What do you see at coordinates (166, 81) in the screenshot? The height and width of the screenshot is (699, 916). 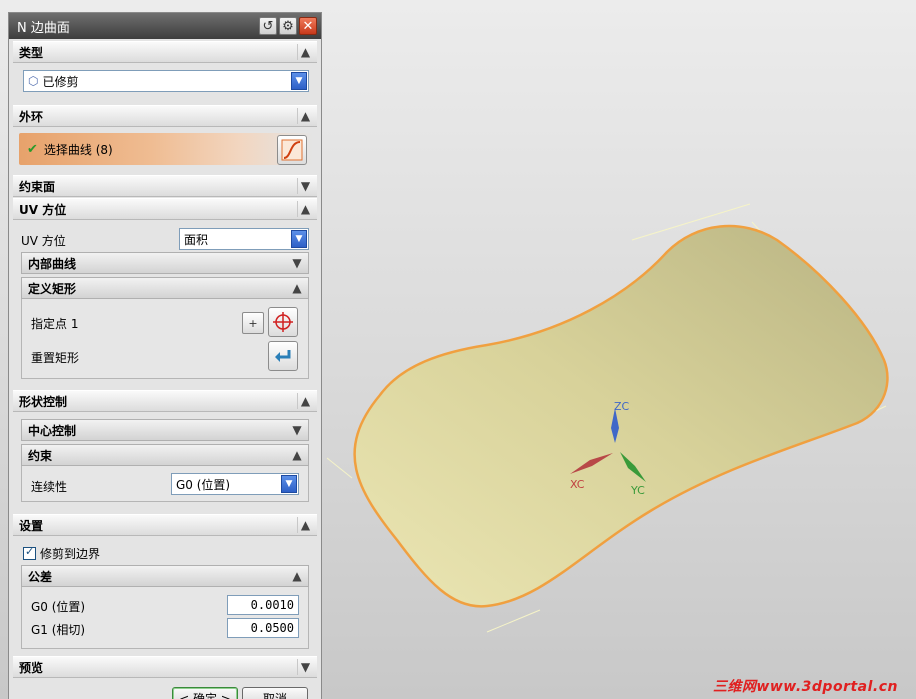 I see `type-combo: ⬡ 已修剪 ▼` at bounding box center [166, 81].